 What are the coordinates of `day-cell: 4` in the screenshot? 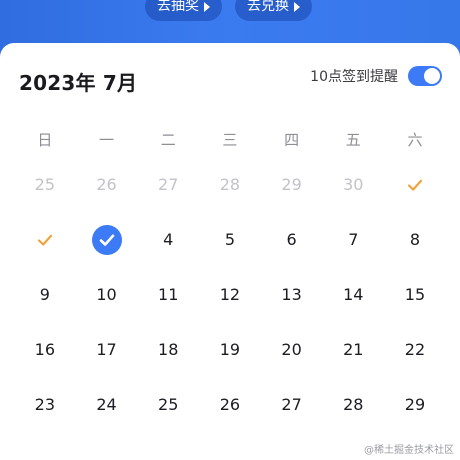 It's located at (168, 239).